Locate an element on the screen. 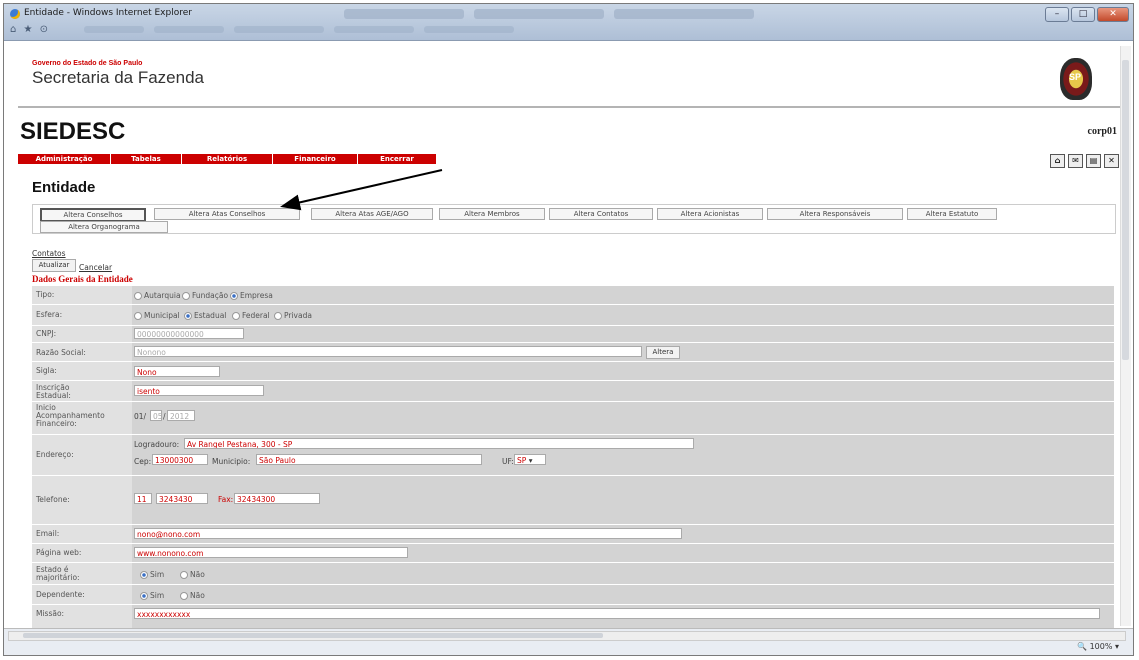 The image size is (1139, 660). tab-altera-acionistas: Altera Acionistas is located at coordinates (710, 214).